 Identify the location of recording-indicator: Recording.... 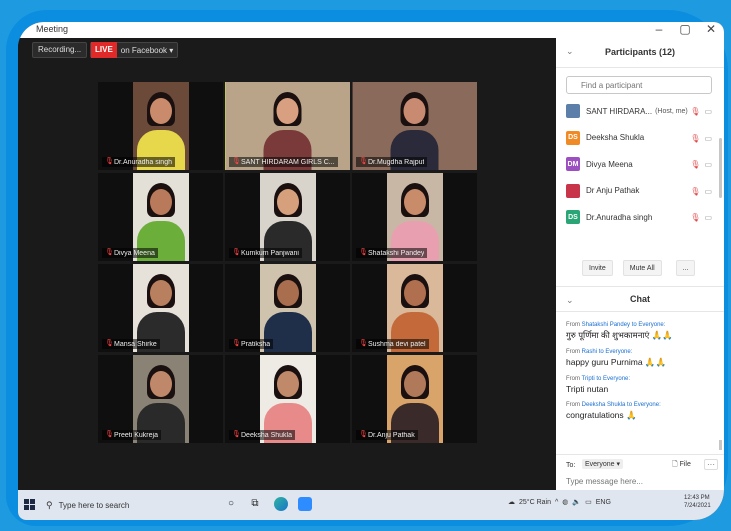
(60, 50).